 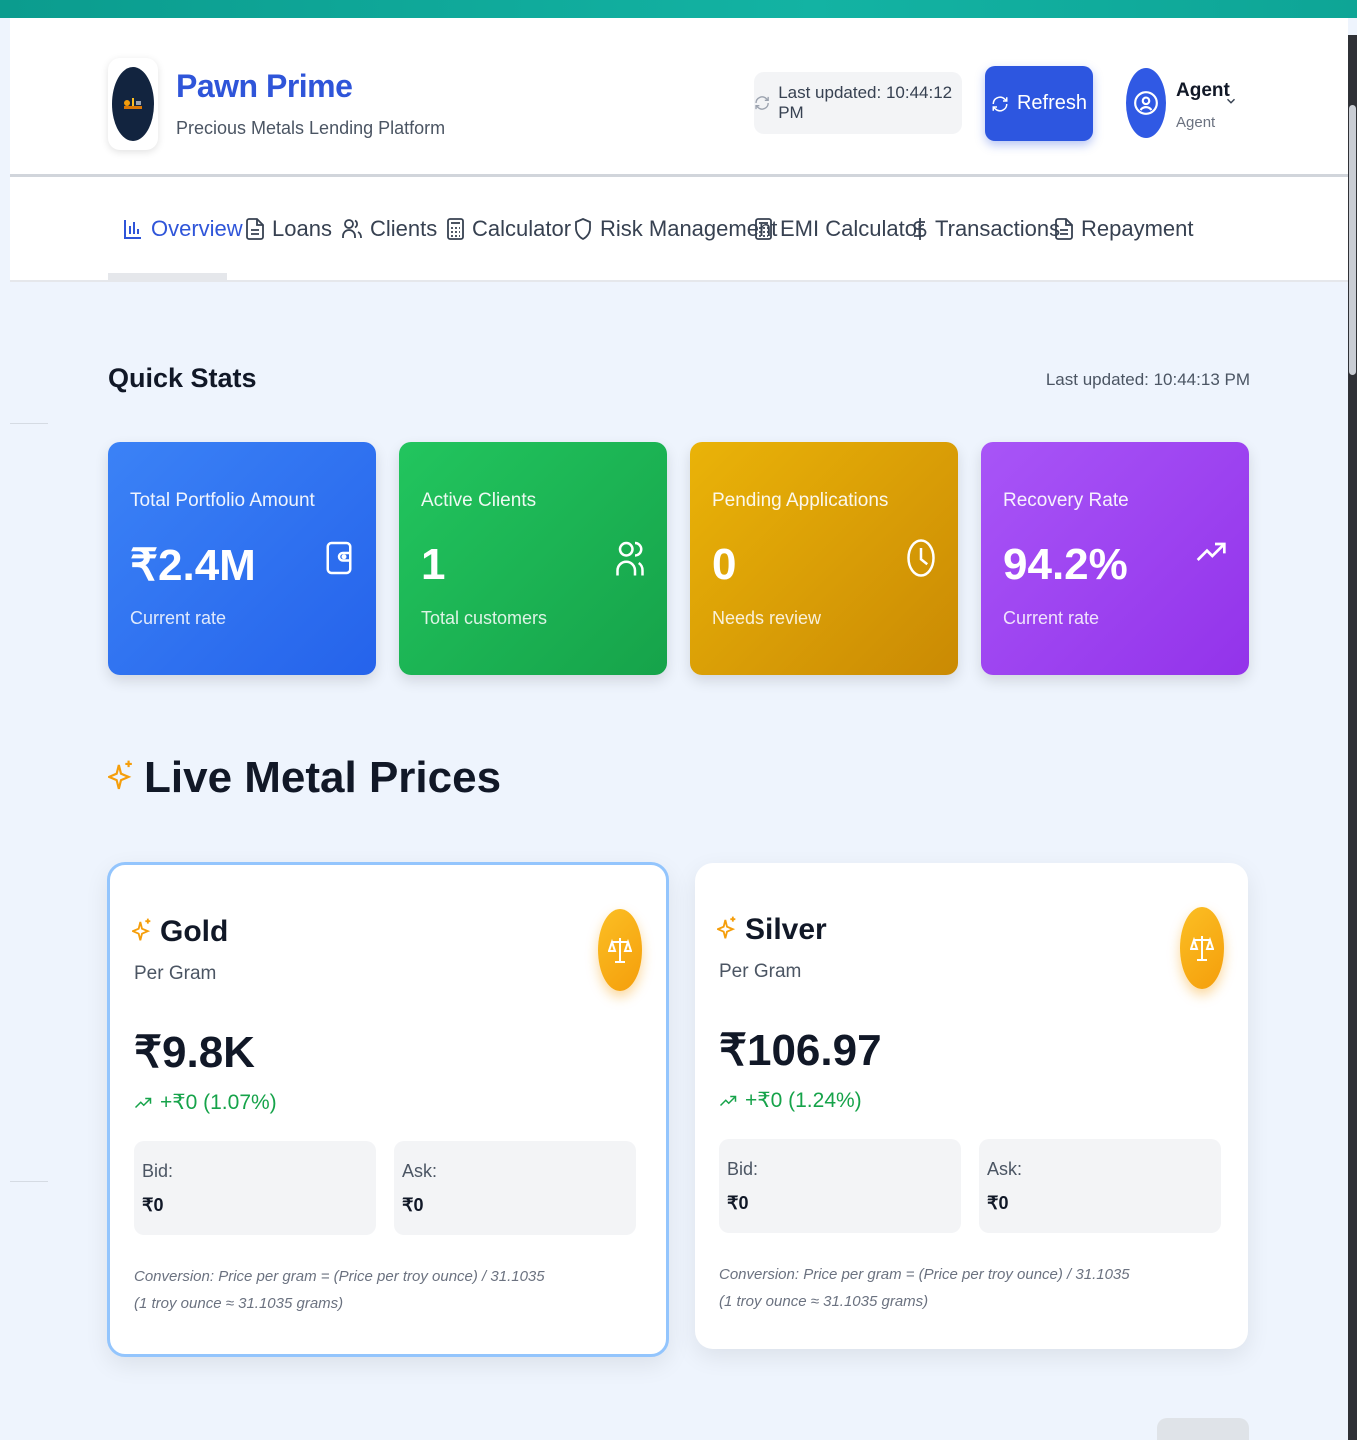 I want to click on stat-card-recovery-rate: Recovery Rate 94.2% Current rate, so click(x=1115, y=558).